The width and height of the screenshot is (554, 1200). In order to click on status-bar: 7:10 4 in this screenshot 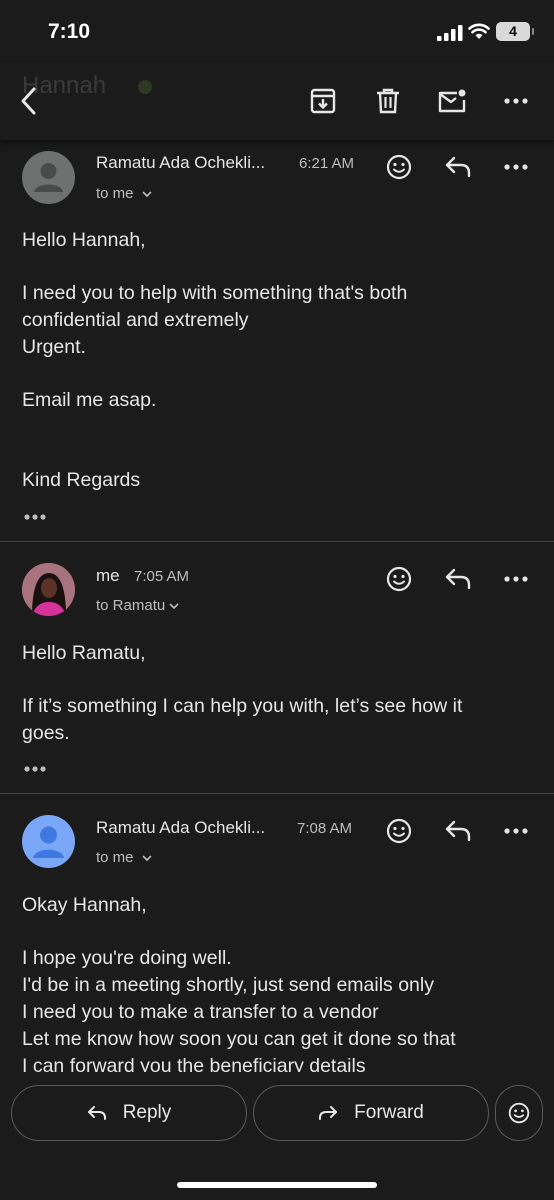, I will do `click(277, 31)`.